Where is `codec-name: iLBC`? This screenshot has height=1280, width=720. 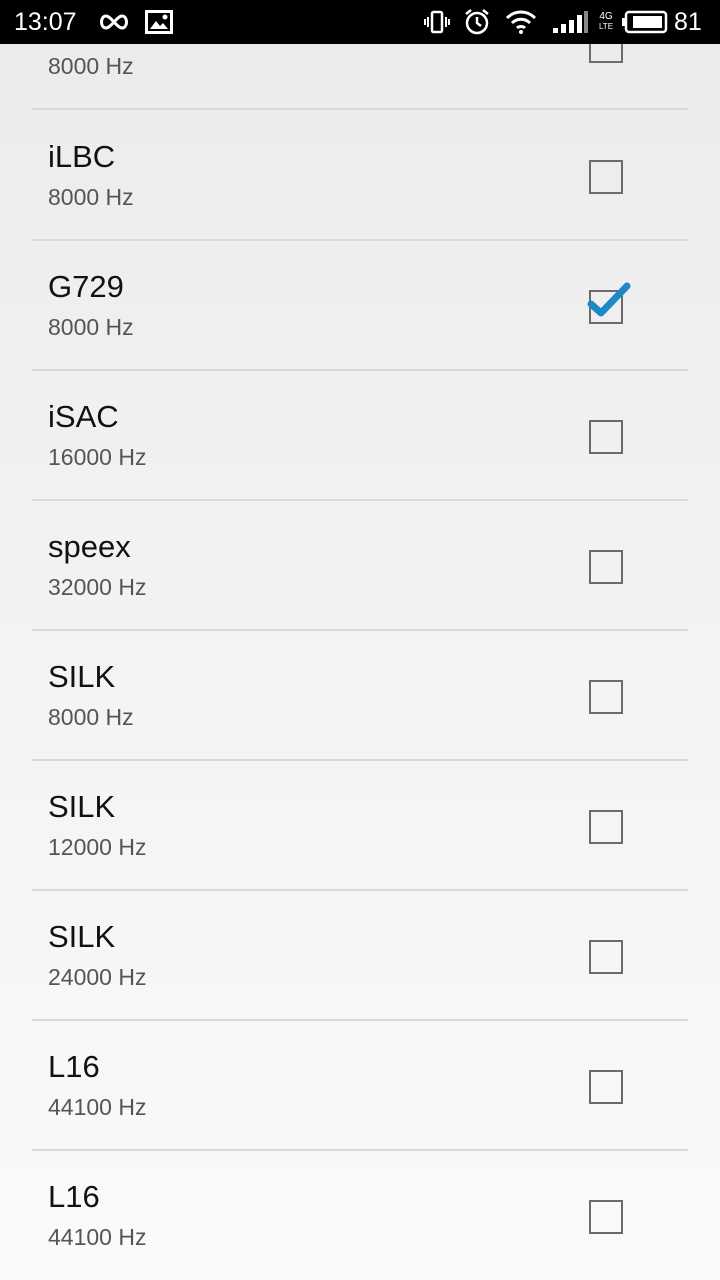 codec-name: iLBC is located at coordinates (82, 156).